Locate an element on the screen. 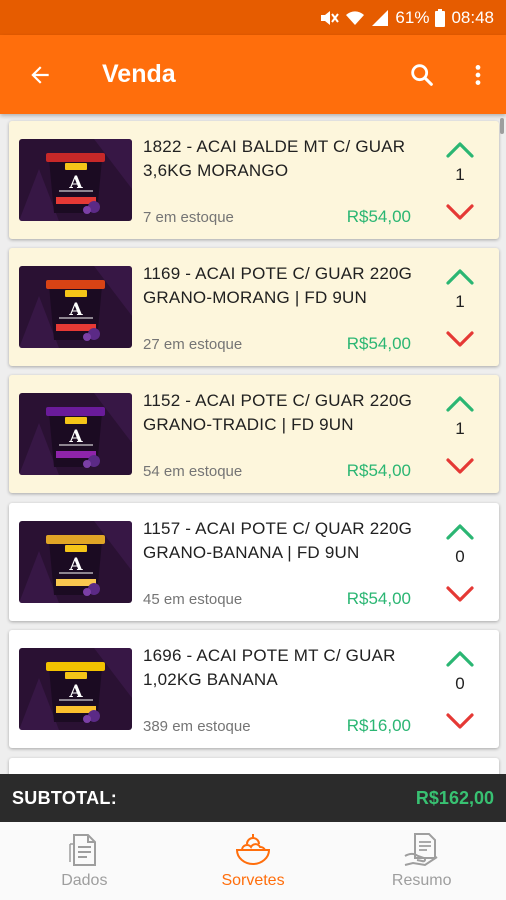  product-stock: 45 em estoque is located at coordinates (193, 599).